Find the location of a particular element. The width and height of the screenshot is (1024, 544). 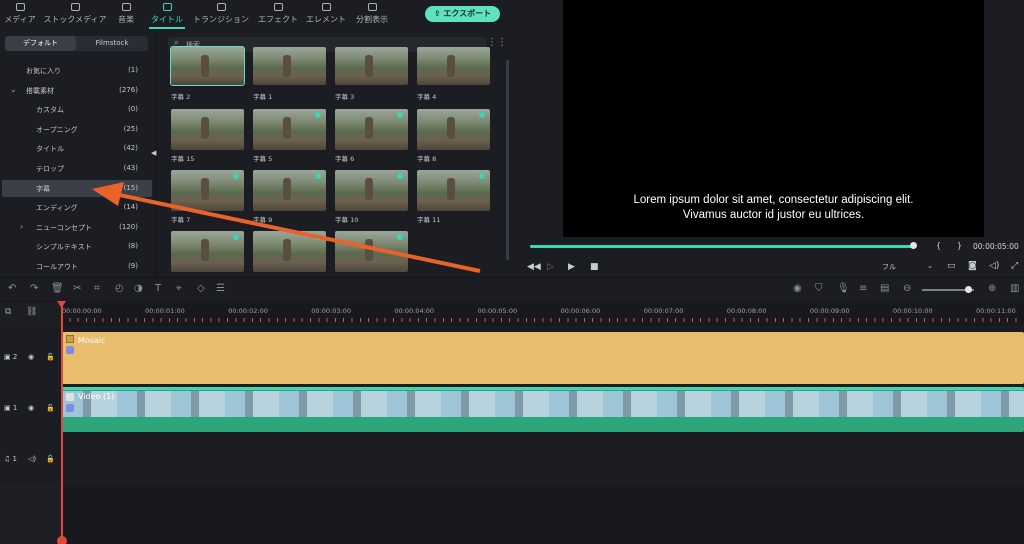

color-icon: ◑ is located at coordinates (138, 289).